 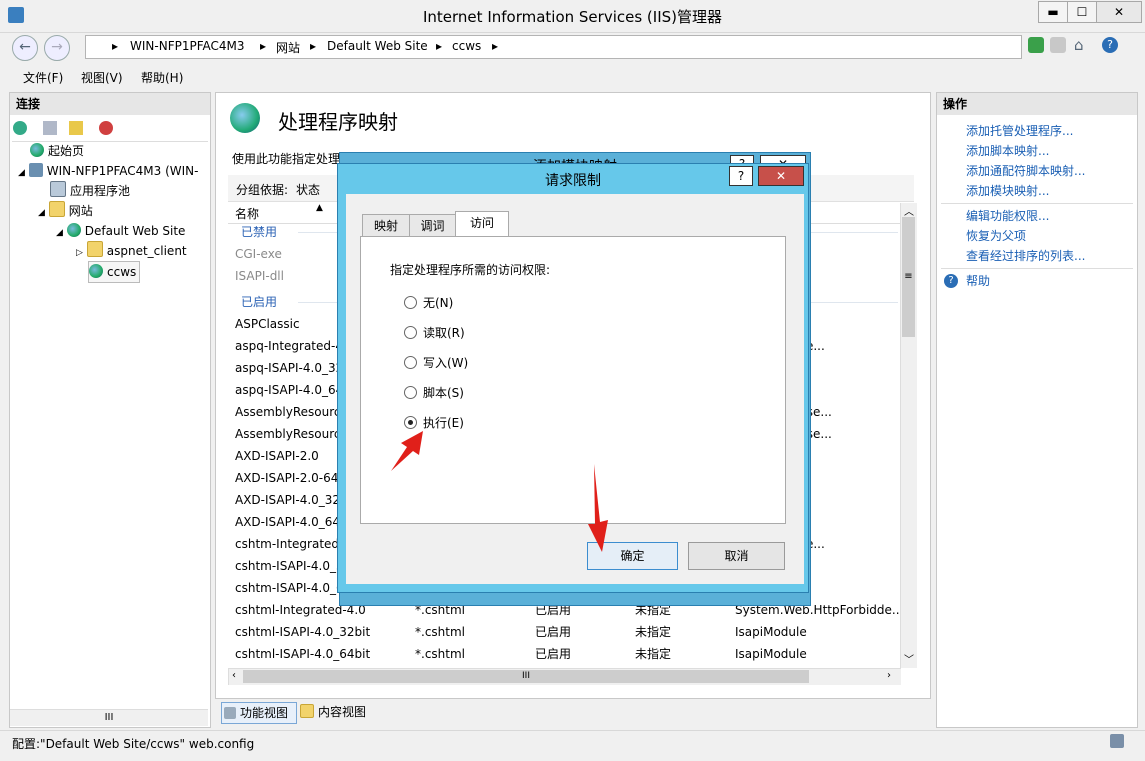 What do you see at coordinates (428, 303) in the screenshot?
I see `radio-none: 无(N)` at bounding box center [428, 303].